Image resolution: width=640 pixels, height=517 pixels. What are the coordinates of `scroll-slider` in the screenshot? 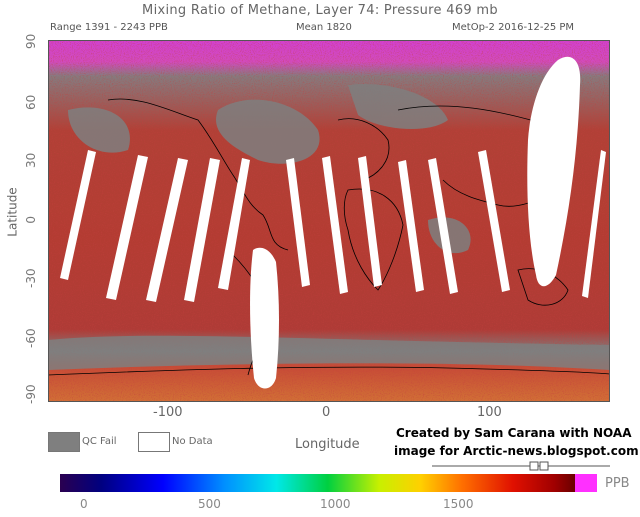 It's located at (522, 466).